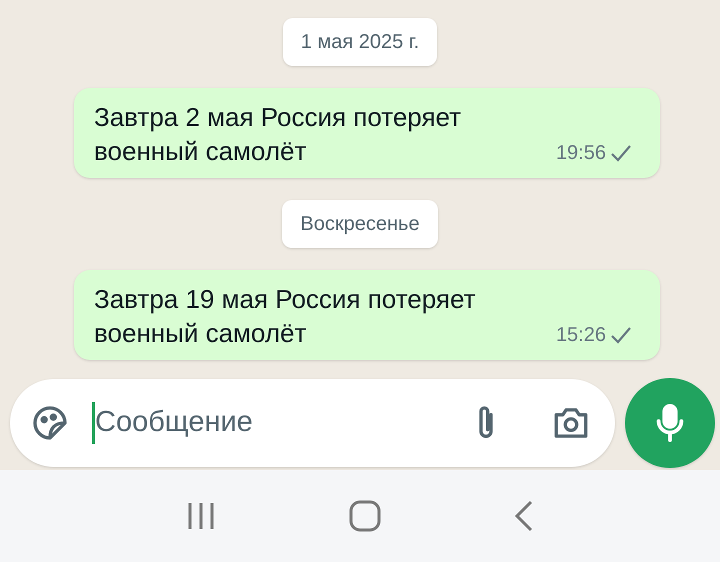 Image resolution: width=720 pixels, height=562 pixels. Describe the element at coordinates (201, 516) in the screenshot. I see `recent-apps-icon` at that location.